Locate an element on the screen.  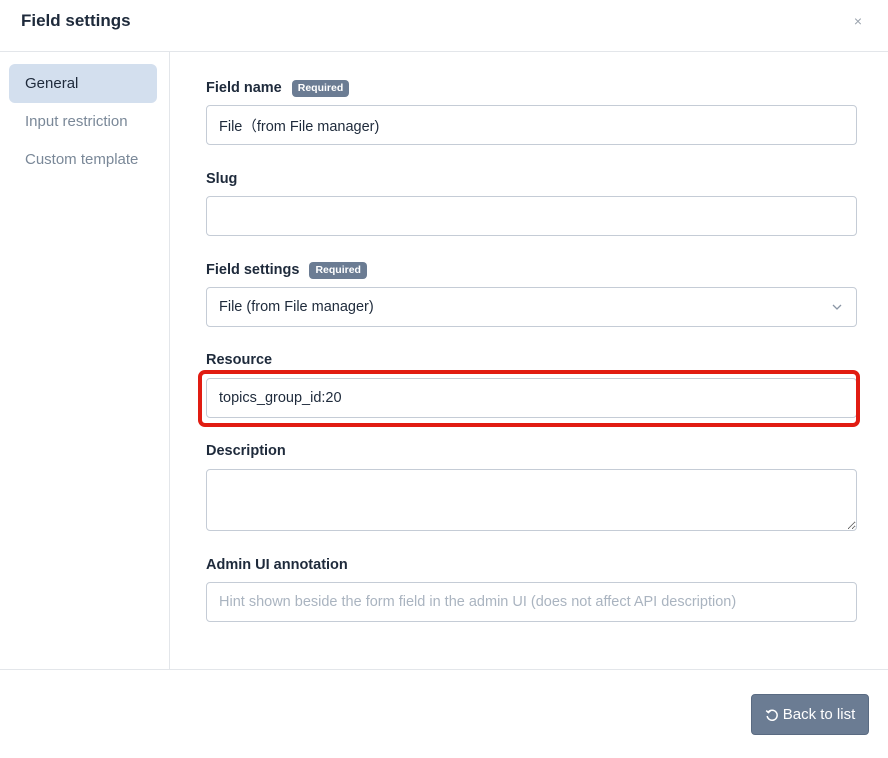
resource-label: Resource is located at coordinates (239, 360).